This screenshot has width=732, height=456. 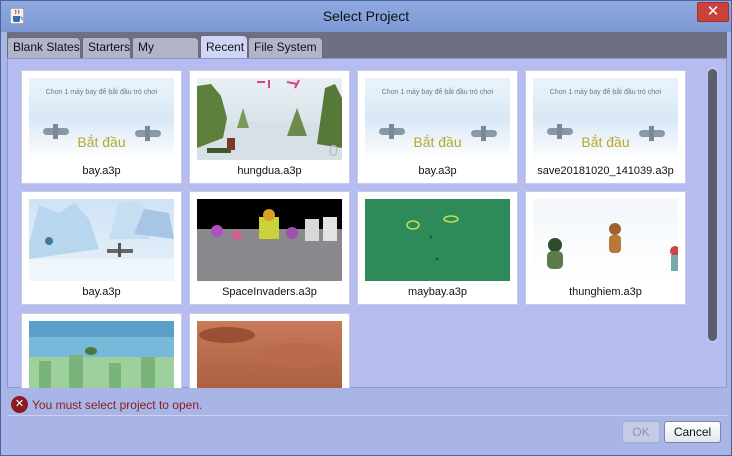 I want to click on project-card: bay.a3p, so click(x=101, y=248).